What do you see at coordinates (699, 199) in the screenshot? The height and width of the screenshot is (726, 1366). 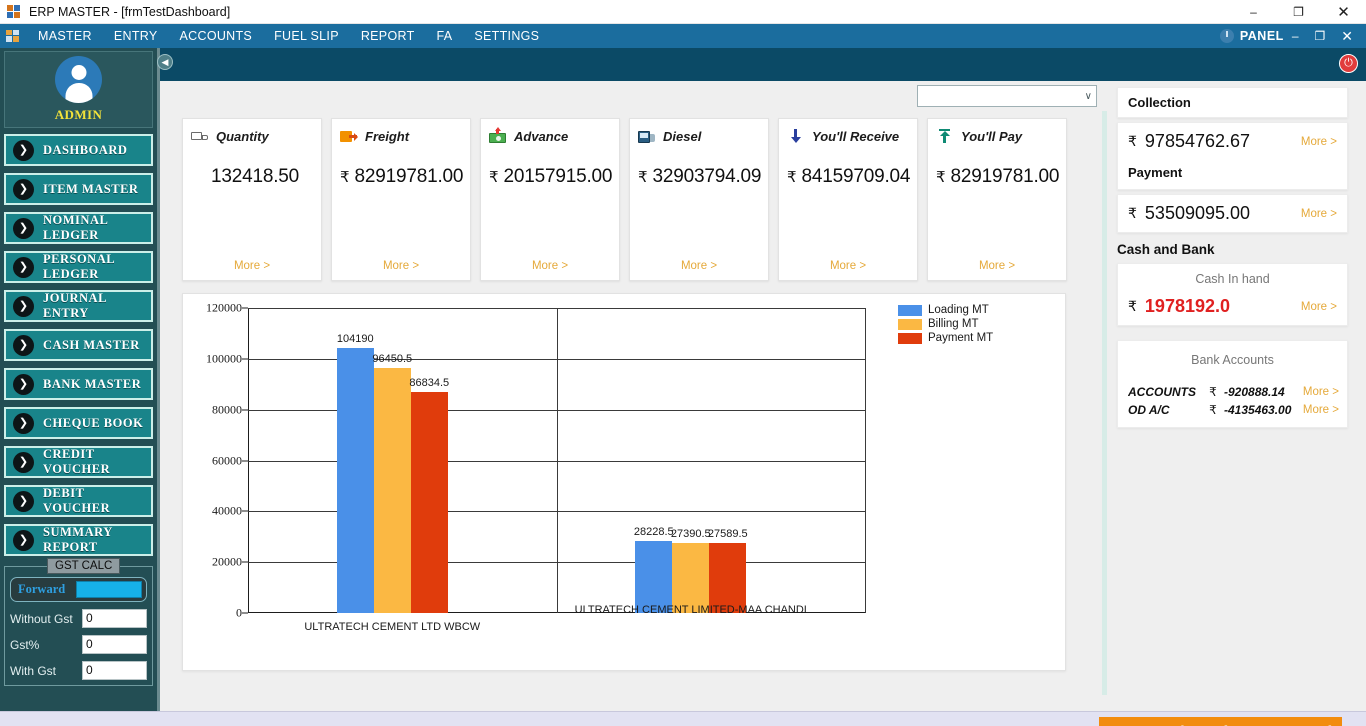 I see `kpi-card-diesel: Diesel ₹ 32903794.09 More >` at bounding box center [699, 199].